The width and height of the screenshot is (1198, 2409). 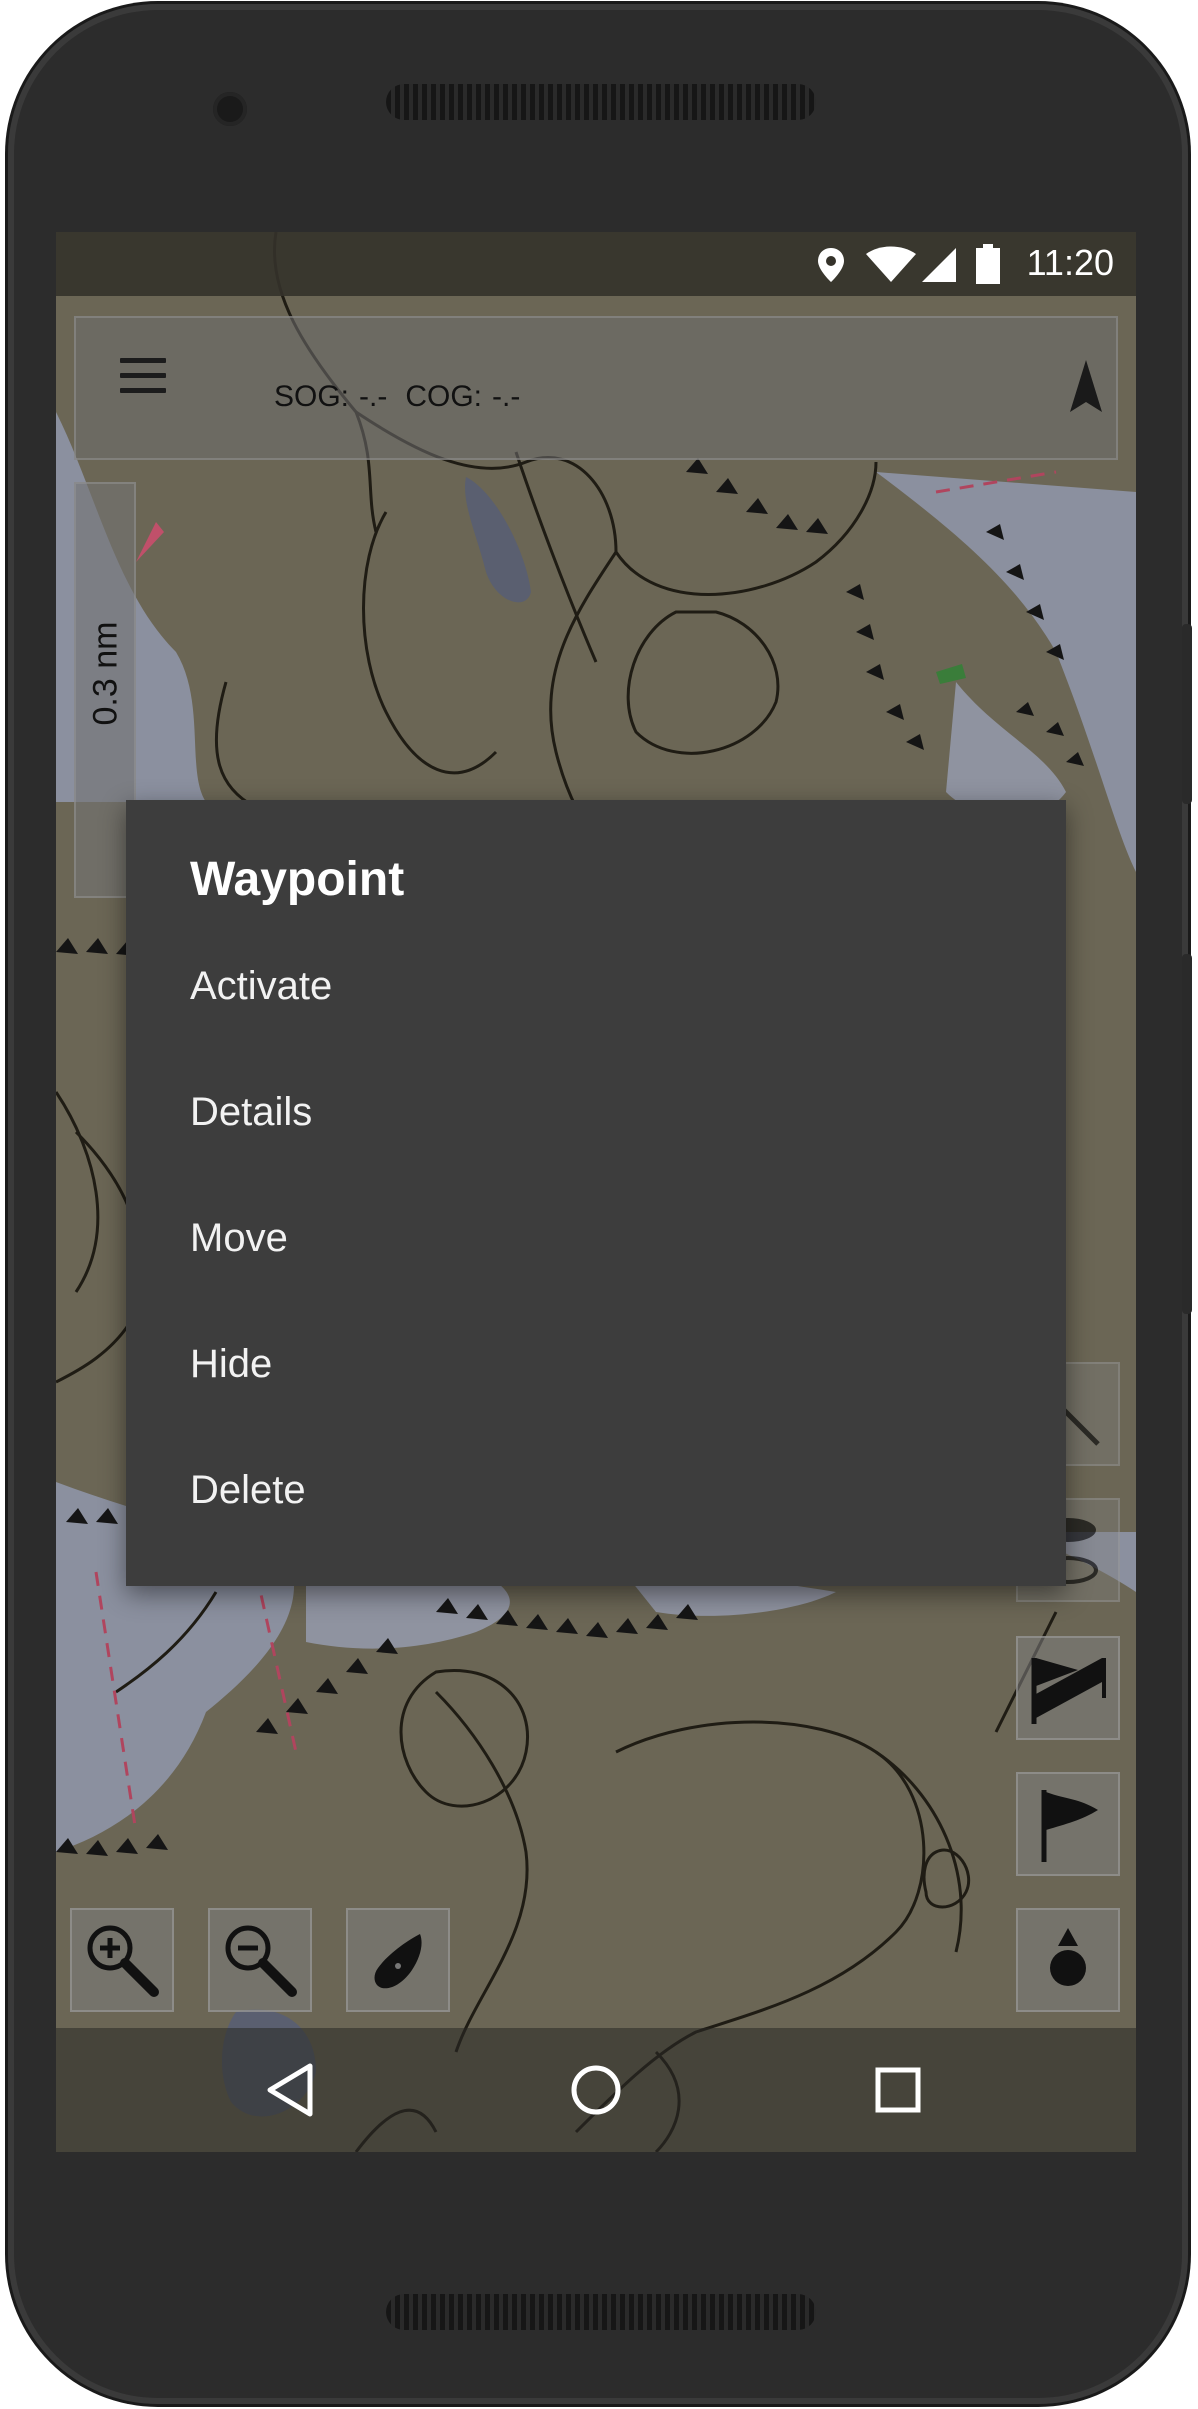 What do you see at coordinates (1070, 262) in the screenshot?
I see `status-time: 11:20` at bounding box center [1070, 262].